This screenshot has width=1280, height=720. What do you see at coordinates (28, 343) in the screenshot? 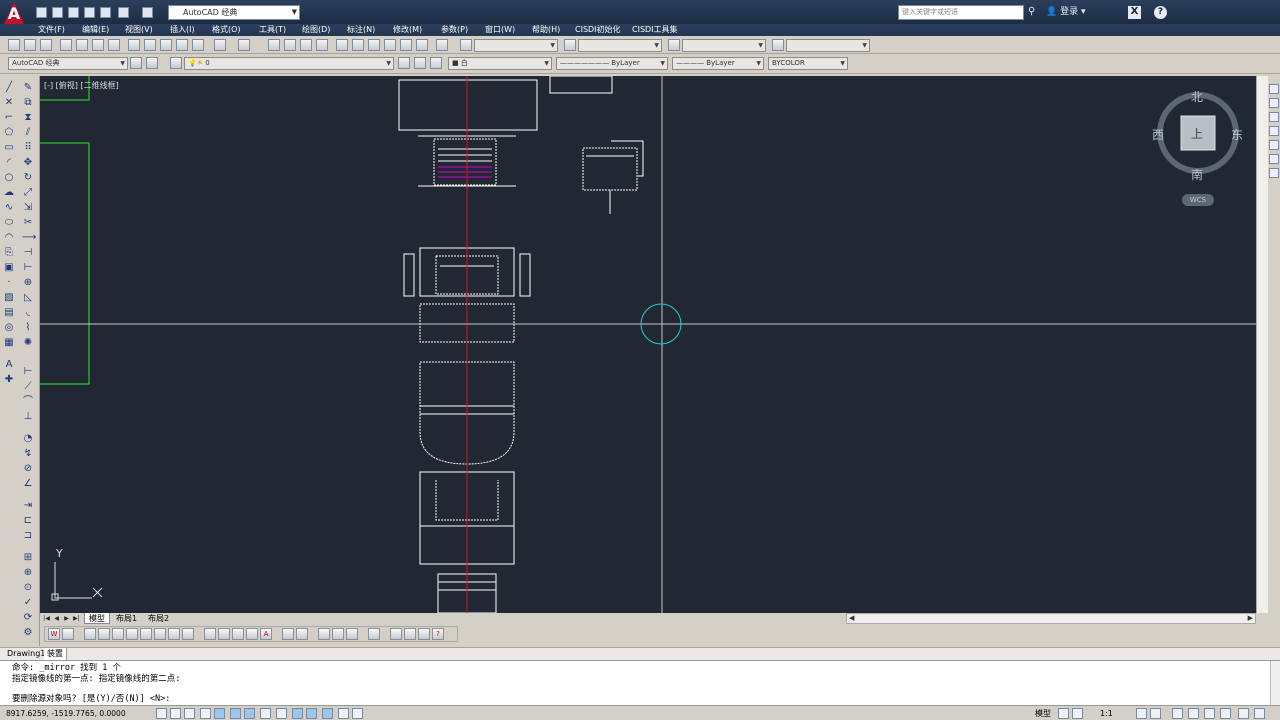
I see `explode-icon: ✺` at bounding box center [28, 343].